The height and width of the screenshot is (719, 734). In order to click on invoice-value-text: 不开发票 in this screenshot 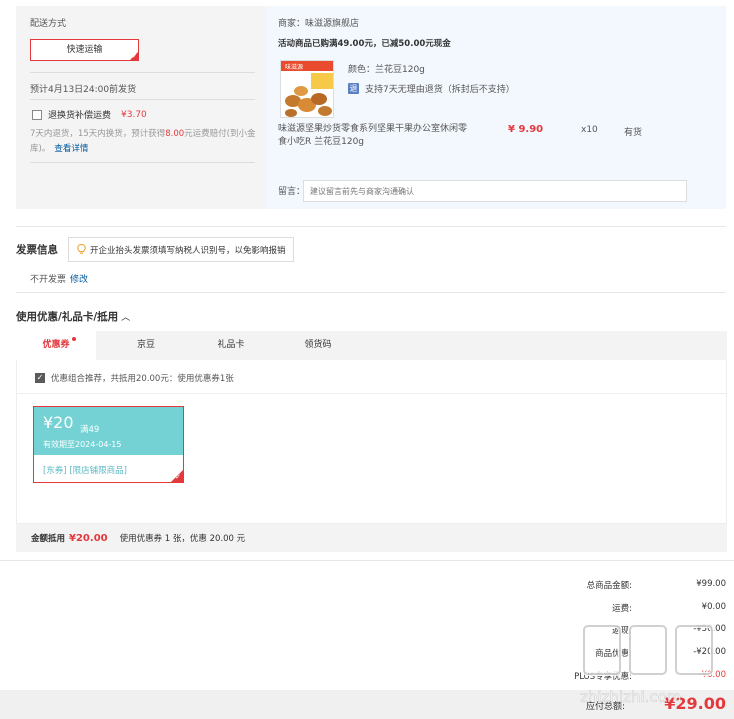, I will do `click(48, 280)`.